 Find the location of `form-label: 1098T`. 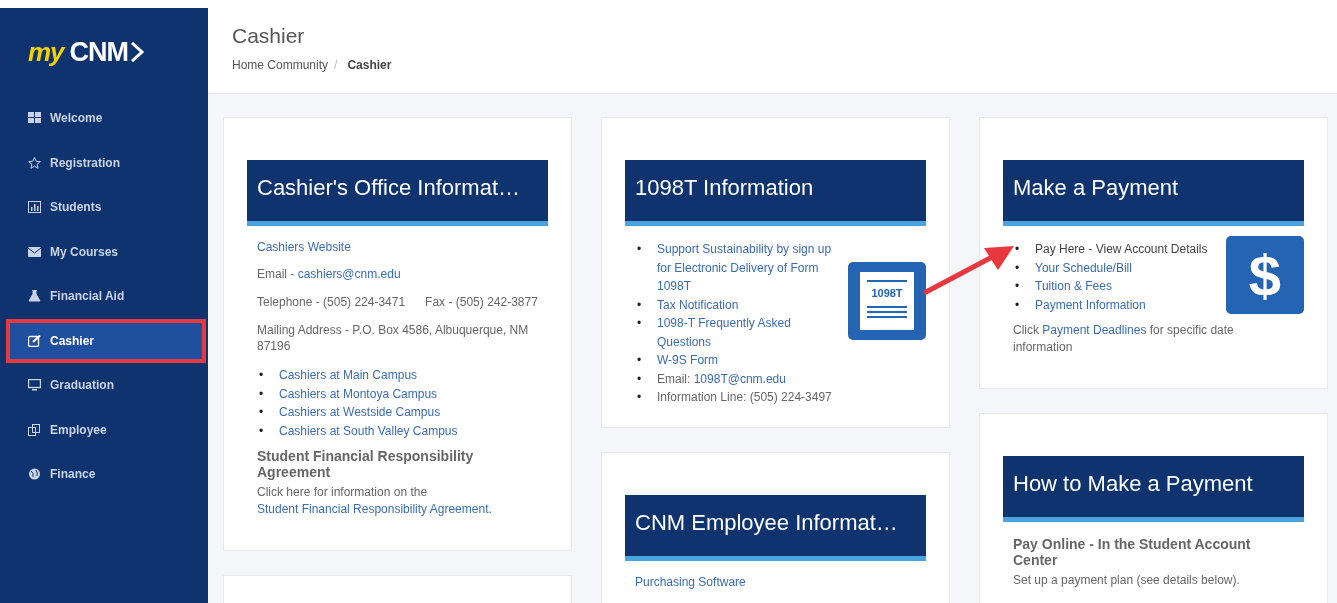

form-label: 1098T is located at coordinates (887, 293).